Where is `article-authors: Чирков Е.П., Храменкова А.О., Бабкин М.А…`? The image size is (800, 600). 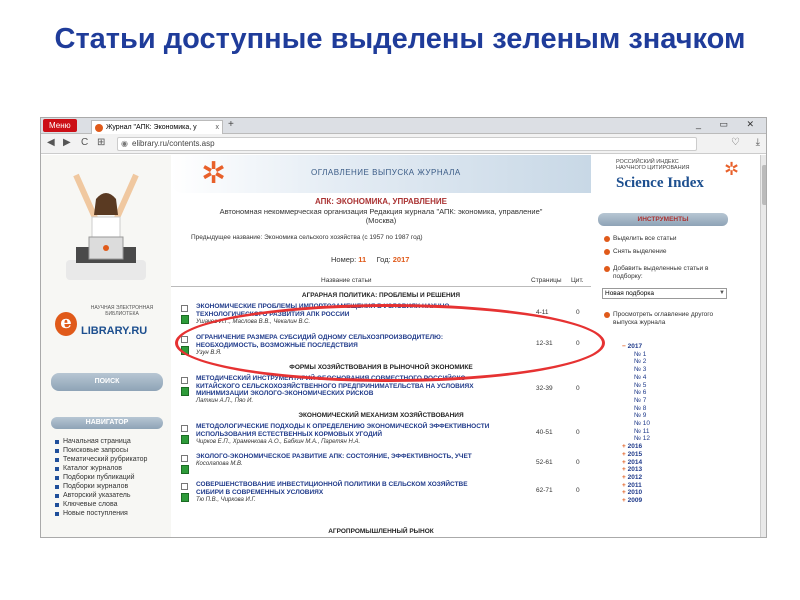
article-authors: Чирков Е.П., Храменкова А.О., Бабкин М.А… is located at coordinates (278, 442).